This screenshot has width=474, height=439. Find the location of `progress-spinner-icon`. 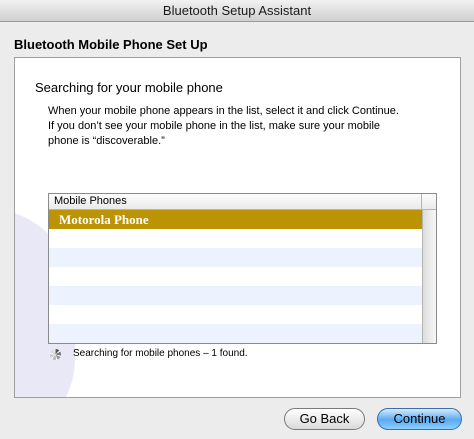

progress-spinner-icon is located at coordinates (55, 354).